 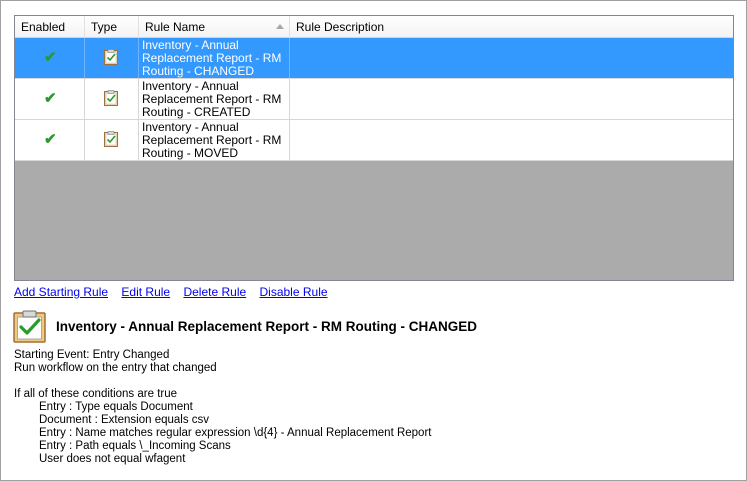 What do you see at coordinates (92, 355) in the screenshot?
I see `starting-event-text: Starting Event: Entry Changed` at bounding box center [92, 355].